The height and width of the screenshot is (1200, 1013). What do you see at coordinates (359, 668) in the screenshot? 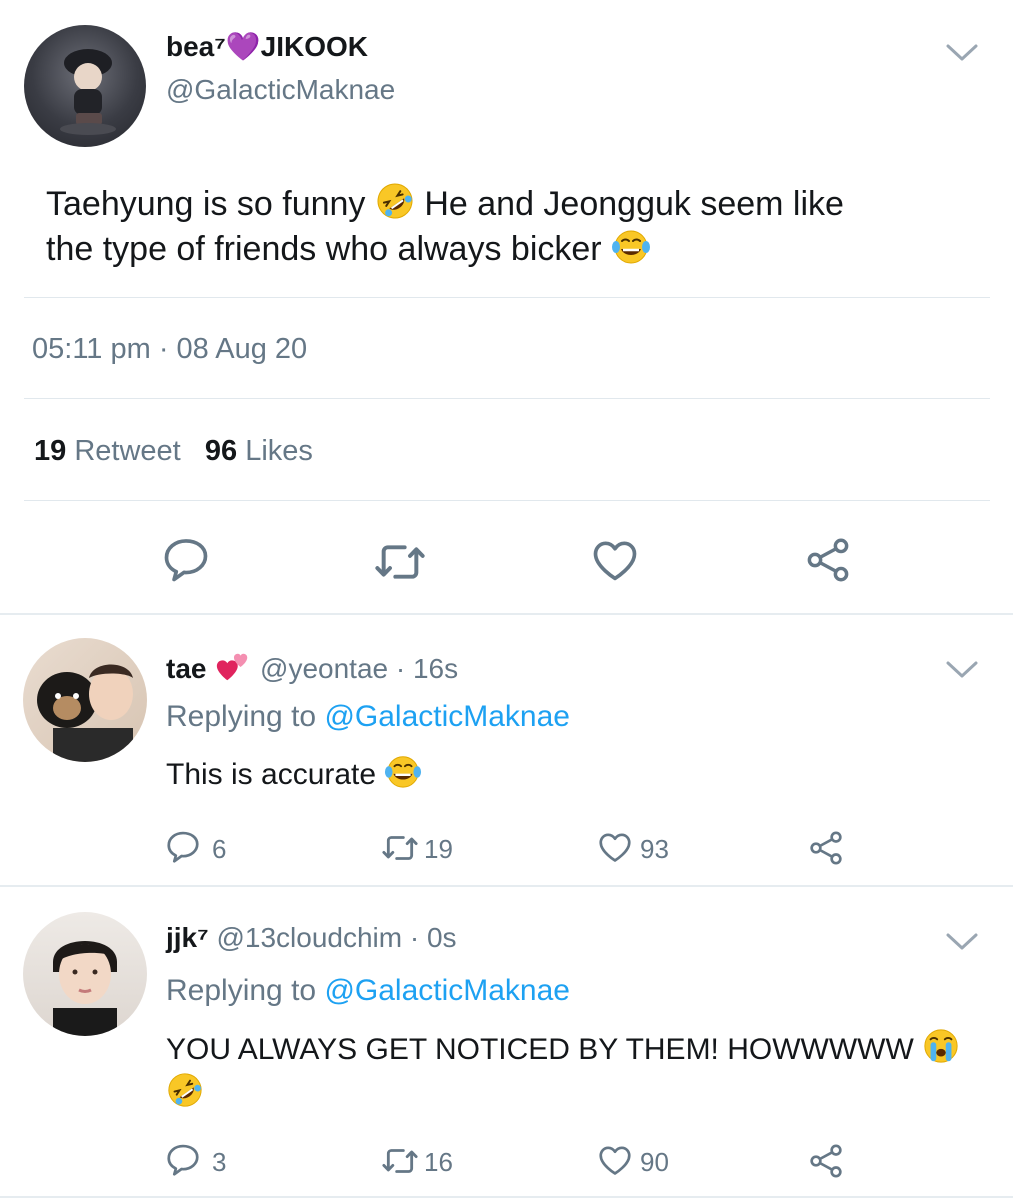
I see `handle-and-time: @yeontae · 16s` at bounding box center [359, 668].